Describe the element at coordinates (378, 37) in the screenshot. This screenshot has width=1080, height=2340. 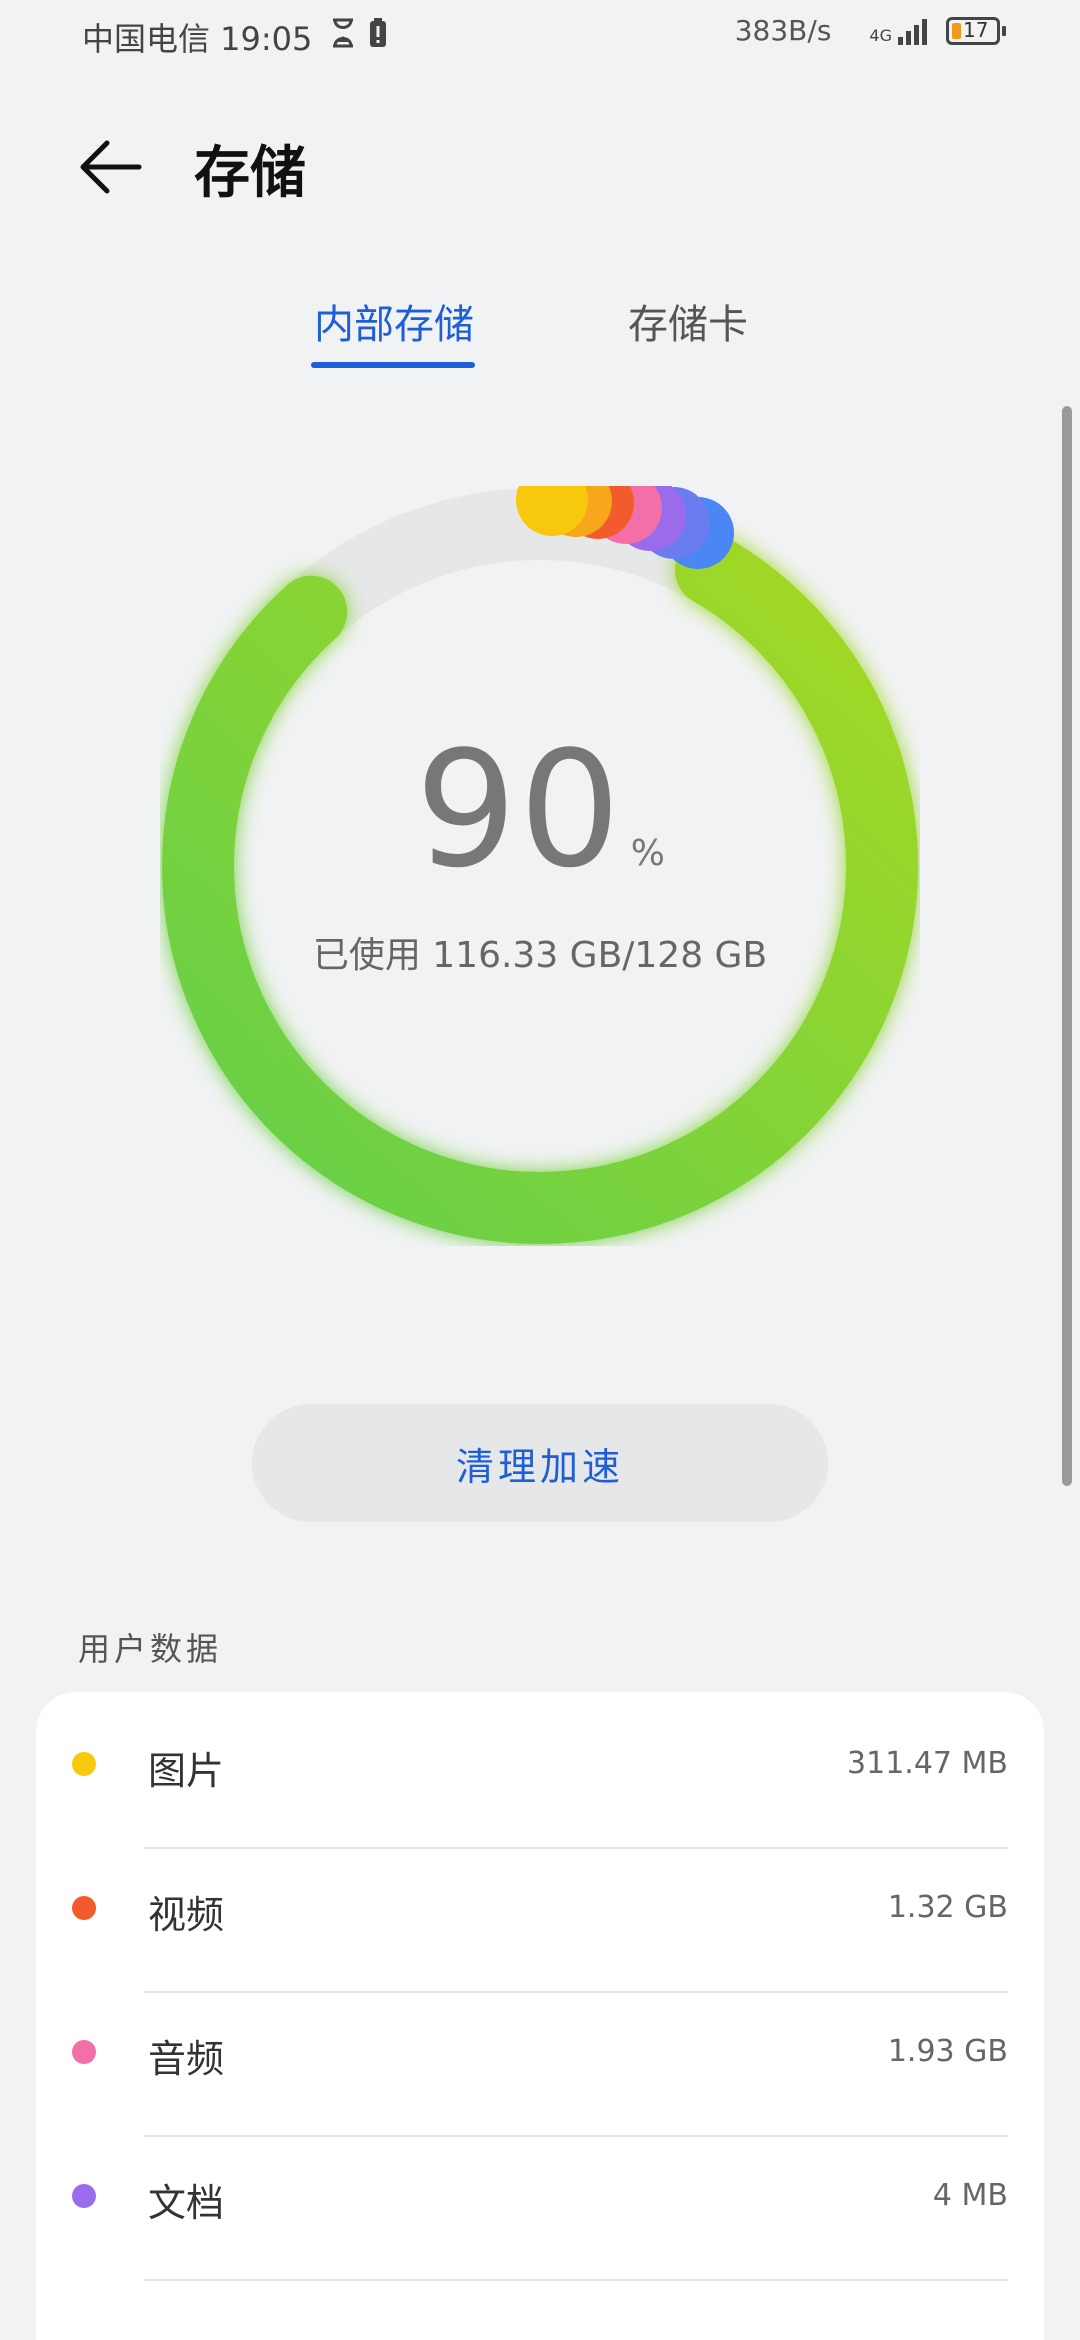
I see `alert-battery-icon` at that location.